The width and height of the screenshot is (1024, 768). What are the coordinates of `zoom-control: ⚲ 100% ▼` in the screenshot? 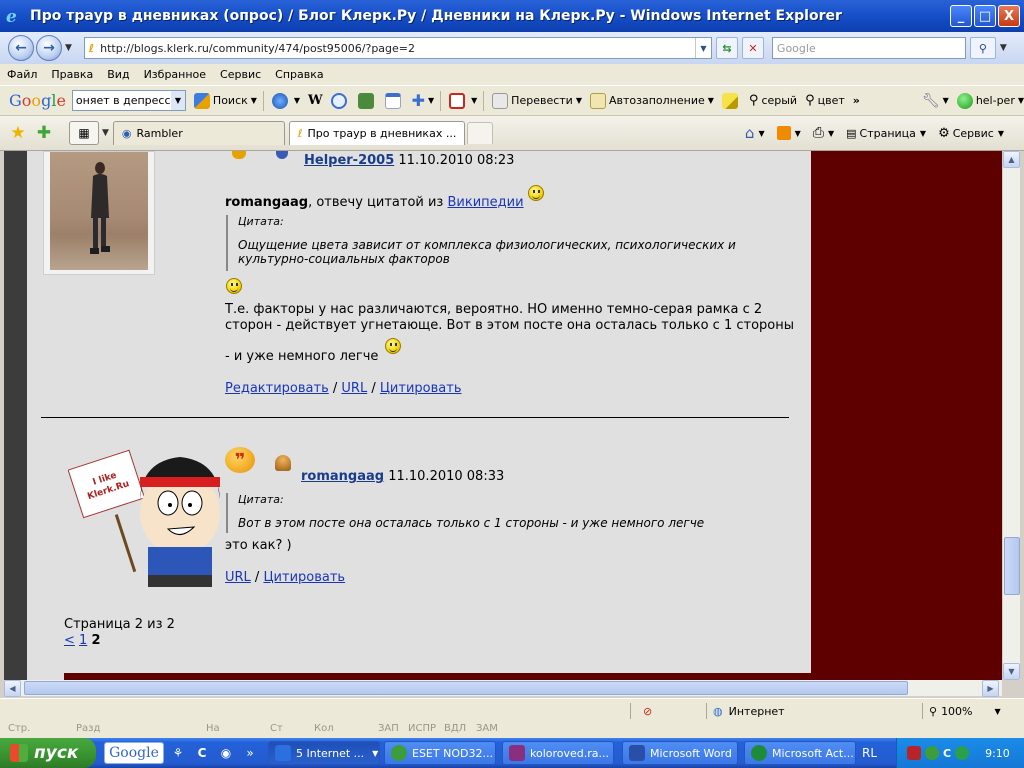 It's located at (972, 711).